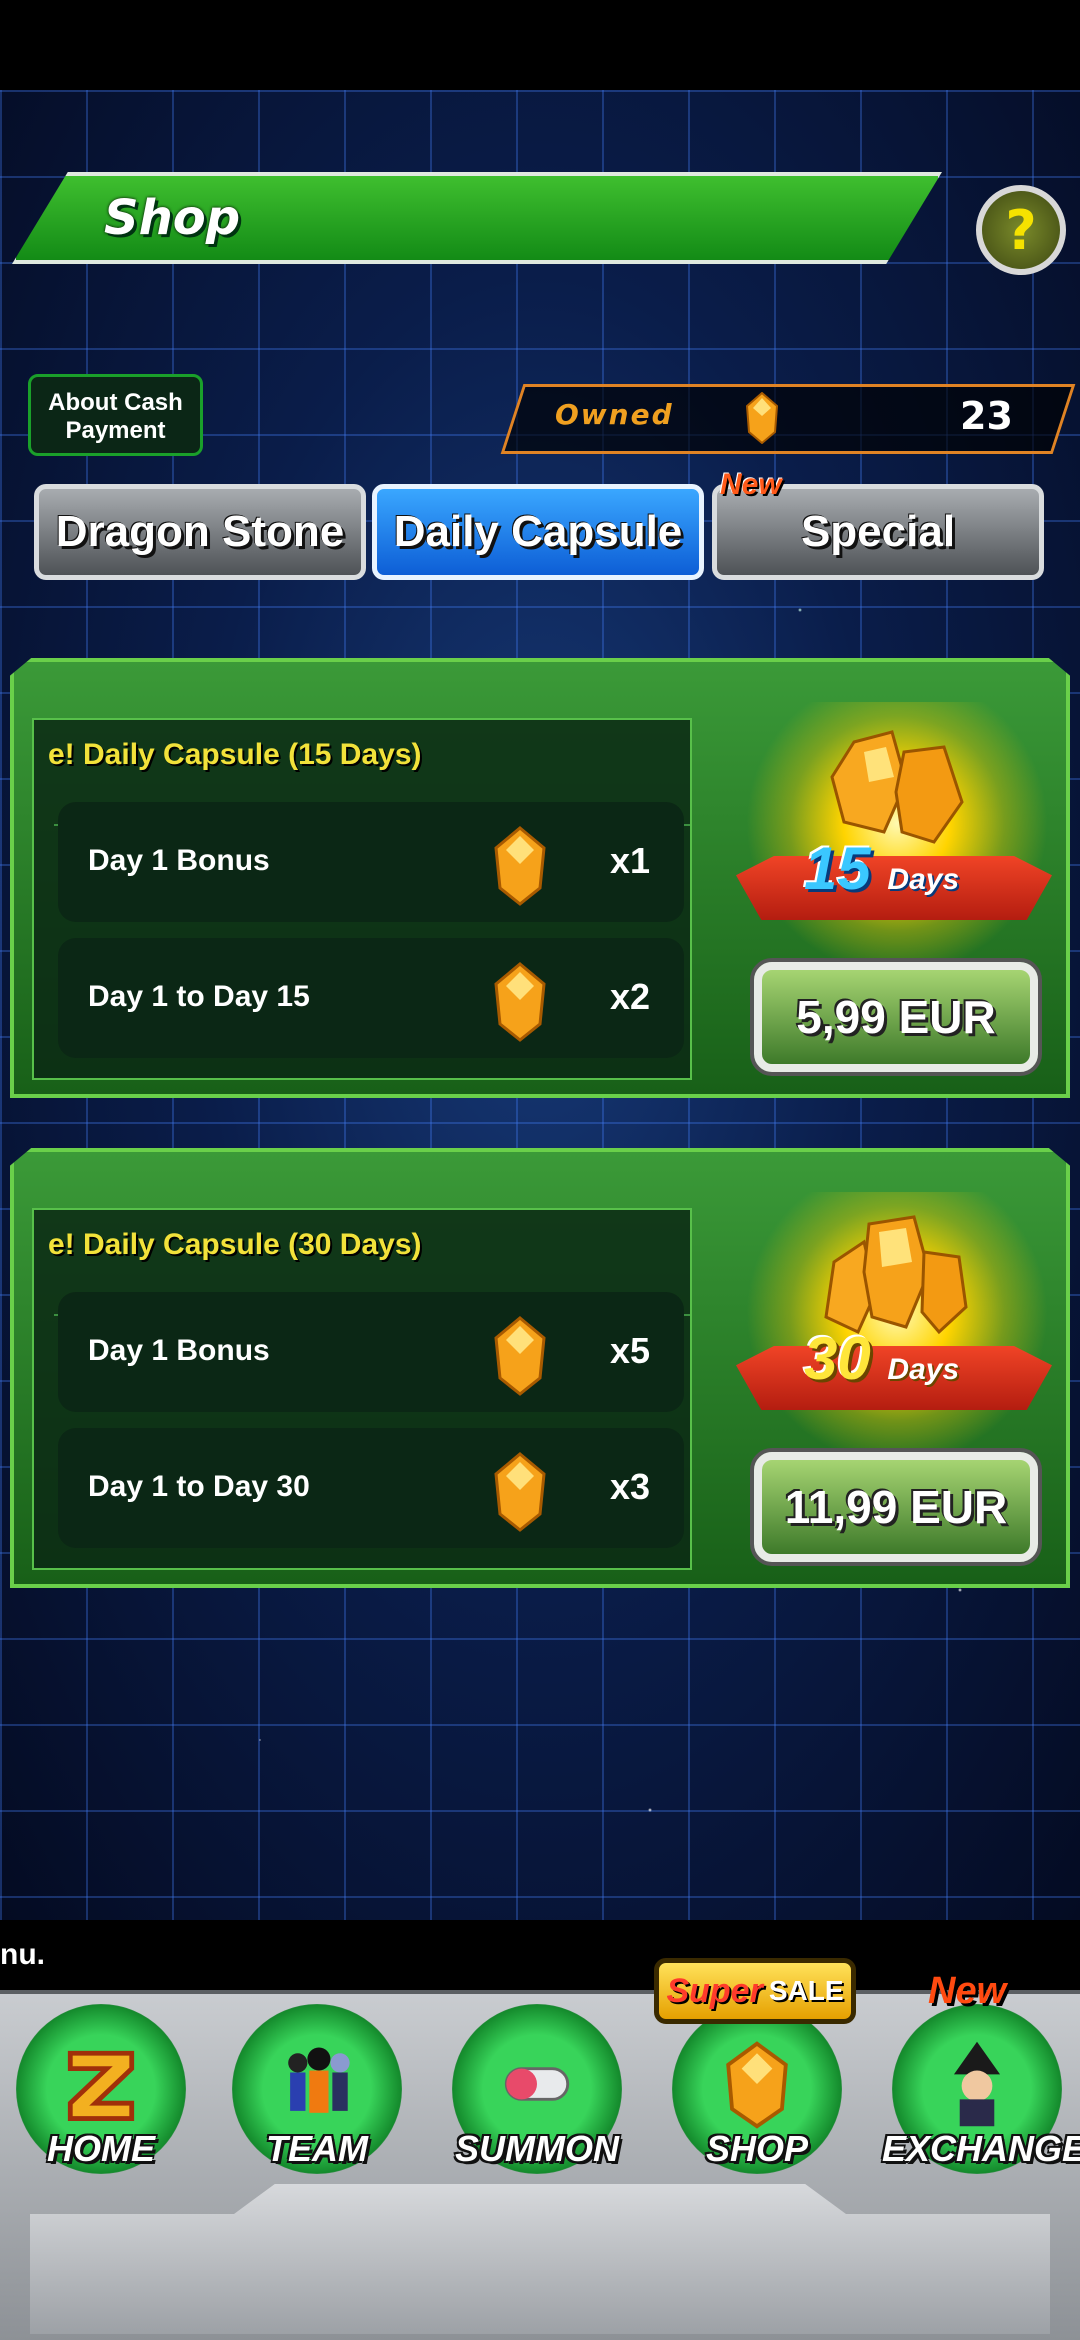 Image resolution: width=1080 pixels, height=2340 pixels. I want to click on tab-daily-capsule: Daily Capsule, so click(538, 532).